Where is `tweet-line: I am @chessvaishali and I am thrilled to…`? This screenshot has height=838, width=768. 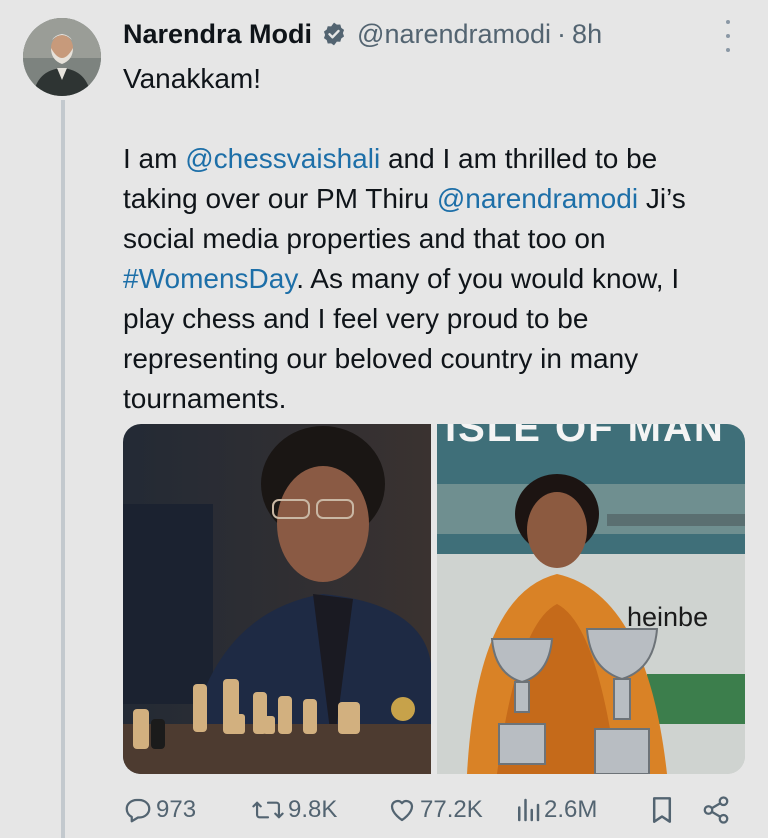
tweet-line: I am @chessvaishali and I am thrilled to… is located at coordinates (433, 159).